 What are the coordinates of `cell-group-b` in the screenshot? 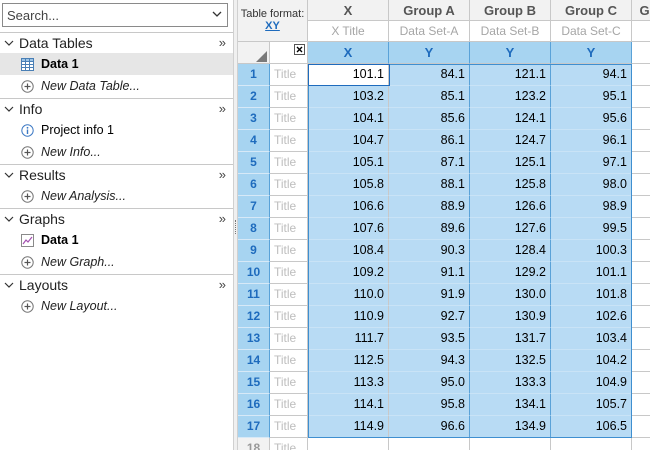 It's located at (510, 444).